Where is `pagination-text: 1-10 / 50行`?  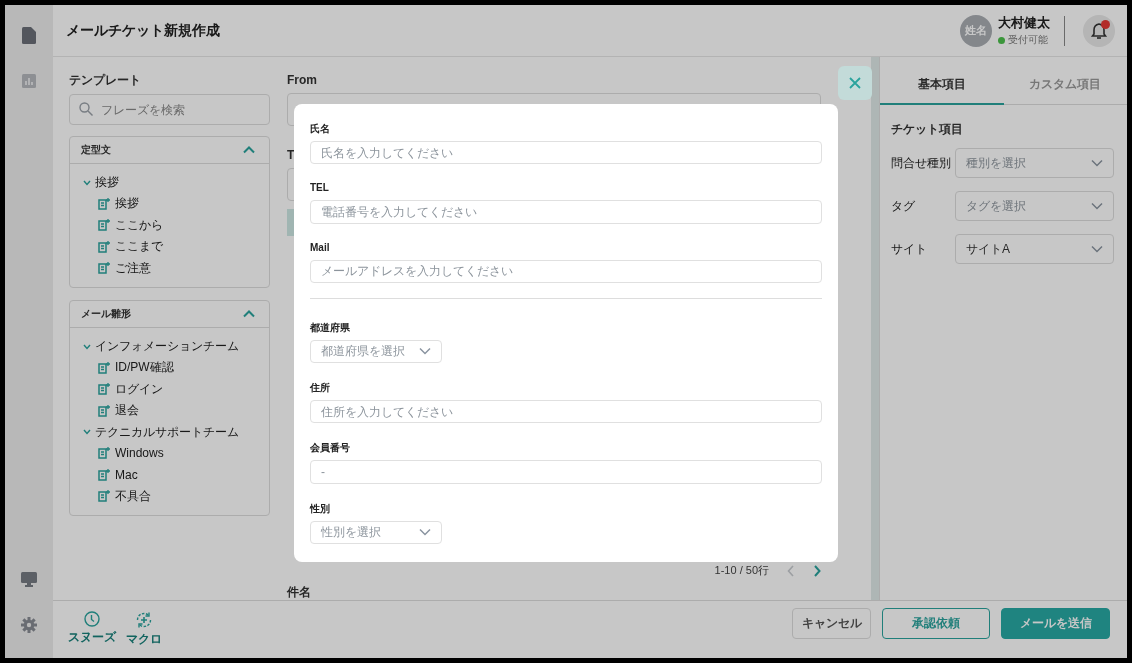 pagination-text: 1-10 / 50行 is located at coordinates (741, 570).